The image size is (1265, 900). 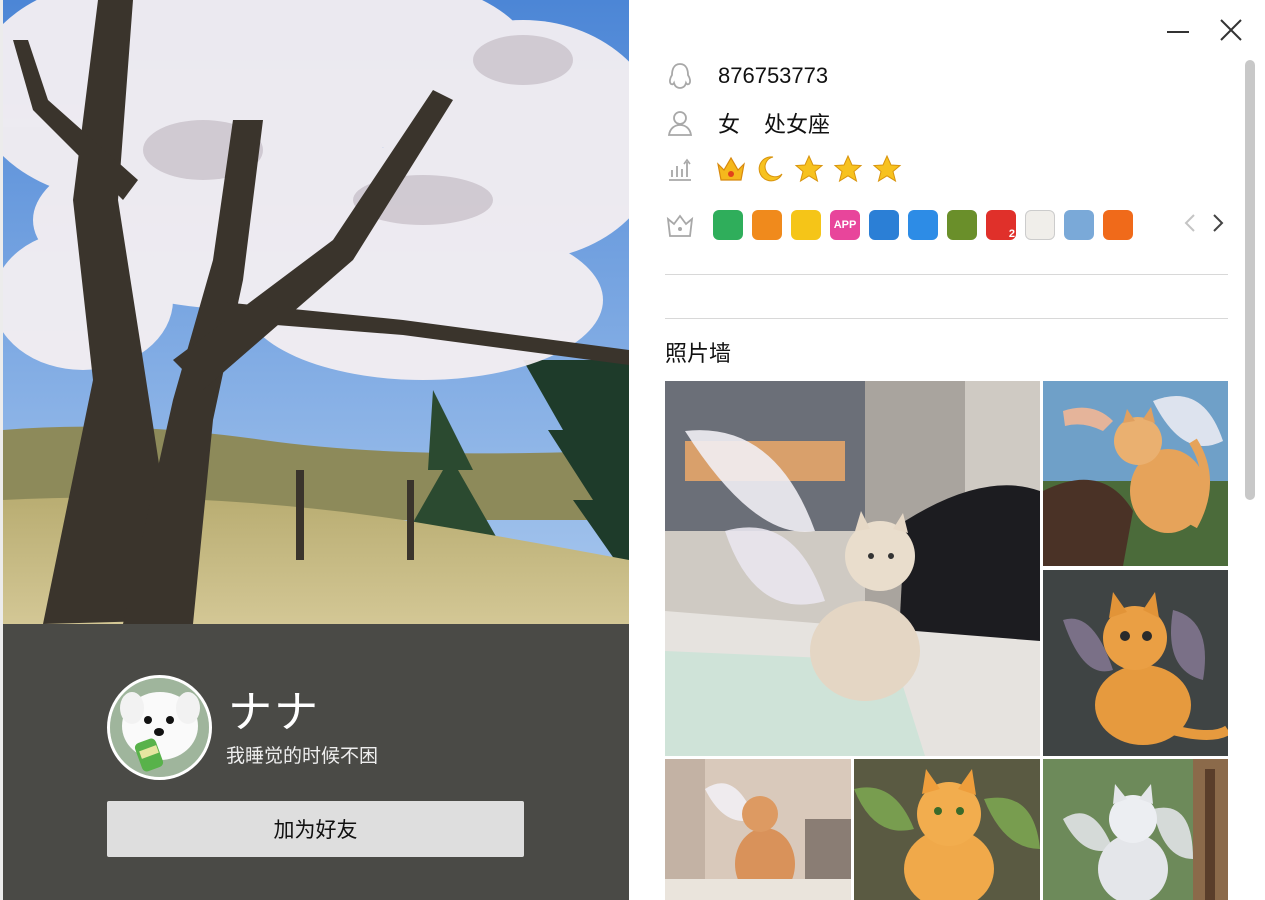 What do you see at coordinates (1135, 829) in the screenshot?
I see `photo-fairy-white-cat` at bounding box center [1135, 829].